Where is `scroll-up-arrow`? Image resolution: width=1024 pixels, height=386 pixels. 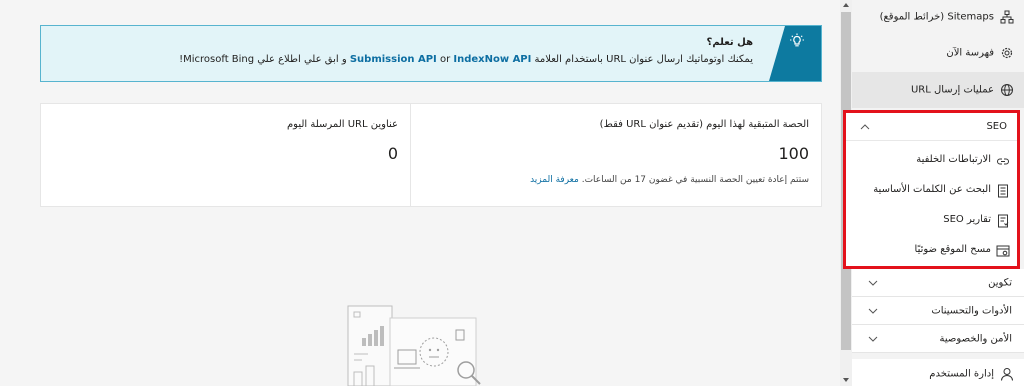 scroll-up-arrow is located at coordinates (846, 5).